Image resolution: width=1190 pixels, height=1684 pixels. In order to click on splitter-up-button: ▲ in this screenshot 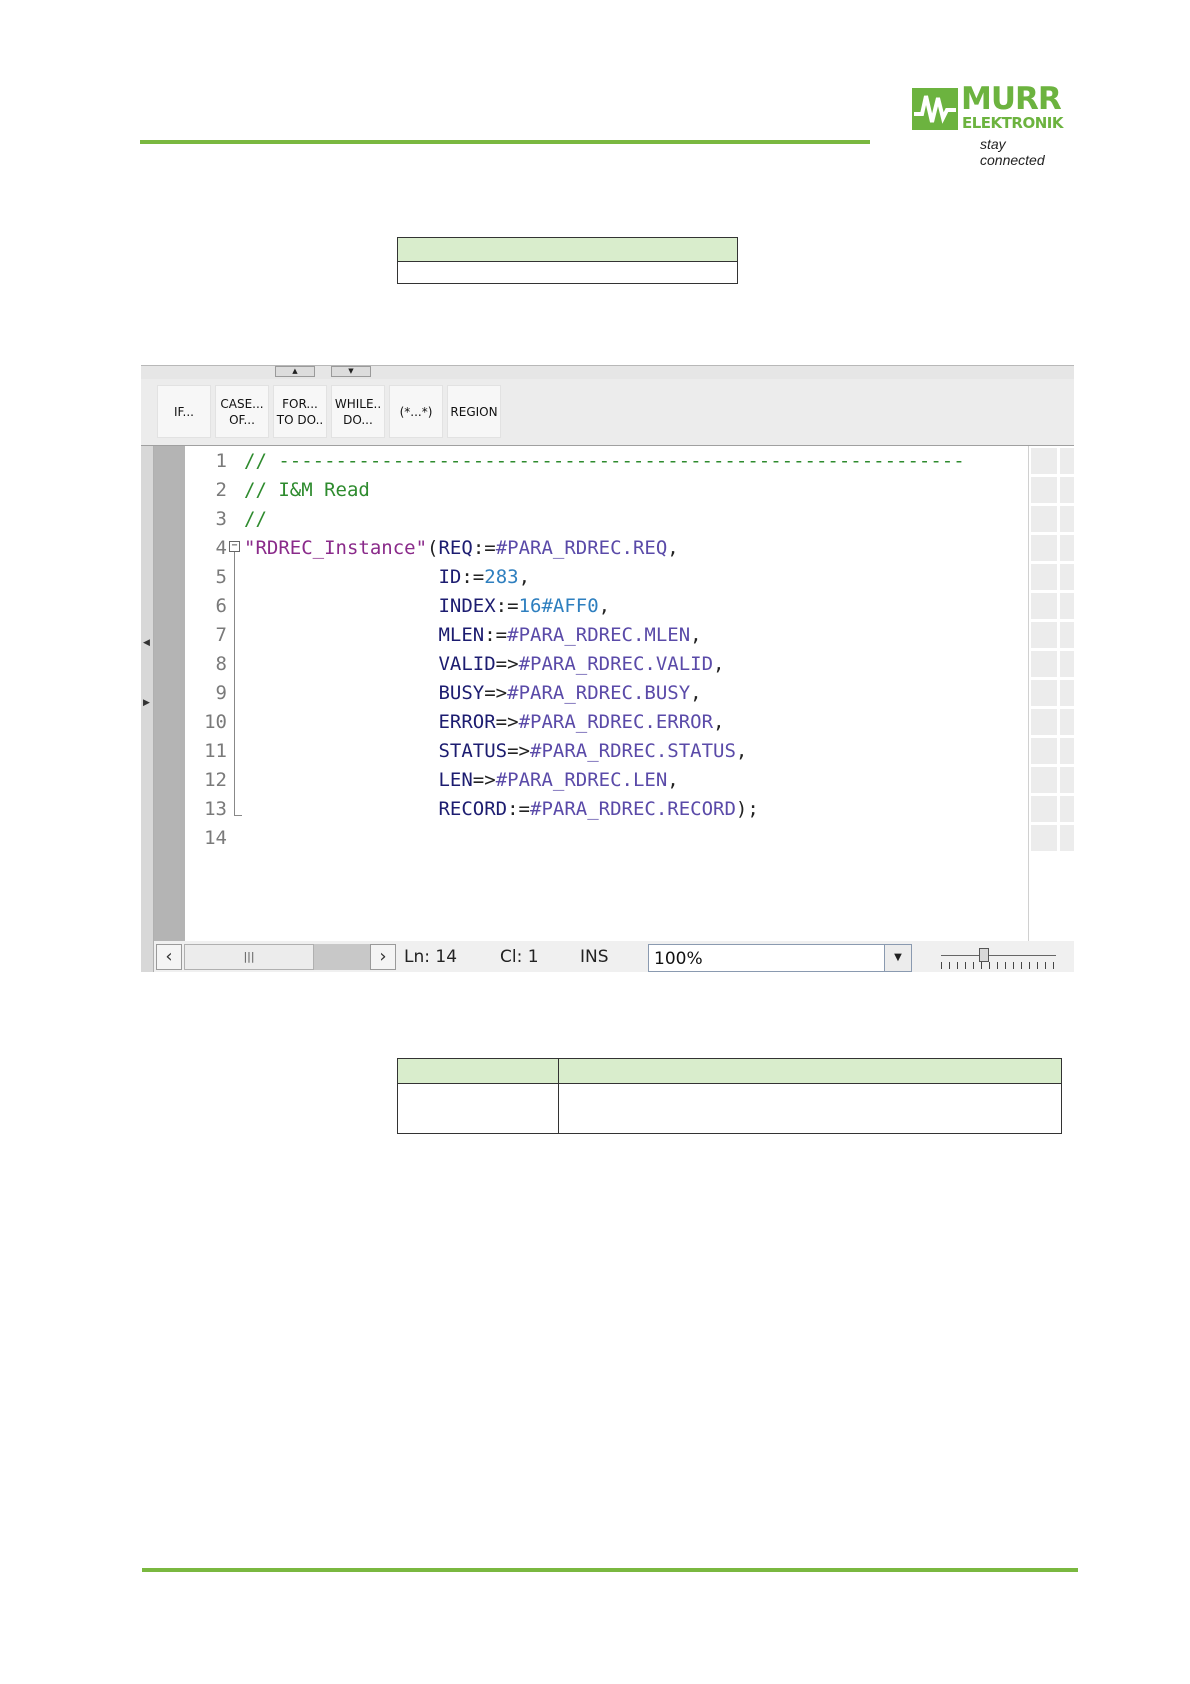, I will do `click(295, 371)`.